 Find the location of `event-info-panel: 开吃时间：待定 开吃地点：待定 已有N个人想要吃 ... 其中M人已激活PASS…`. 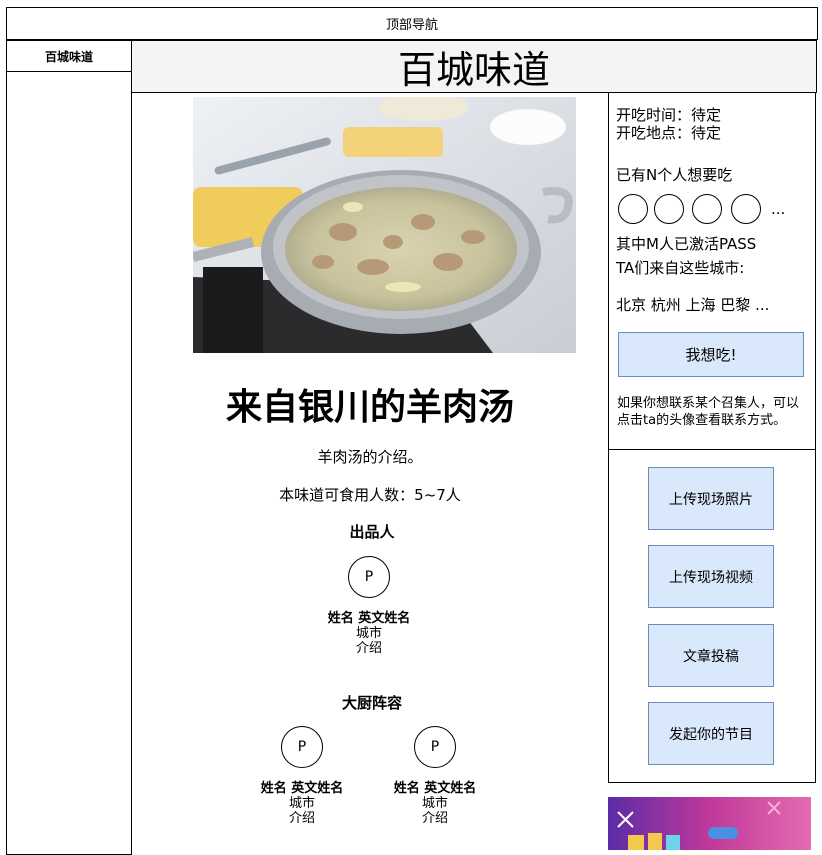

event-info-panel: 开吃时间：待定 开吃地点：待定 已有N个人想要吃 ... 其中M人已激活PASS… is located at coordinates (712, 271).